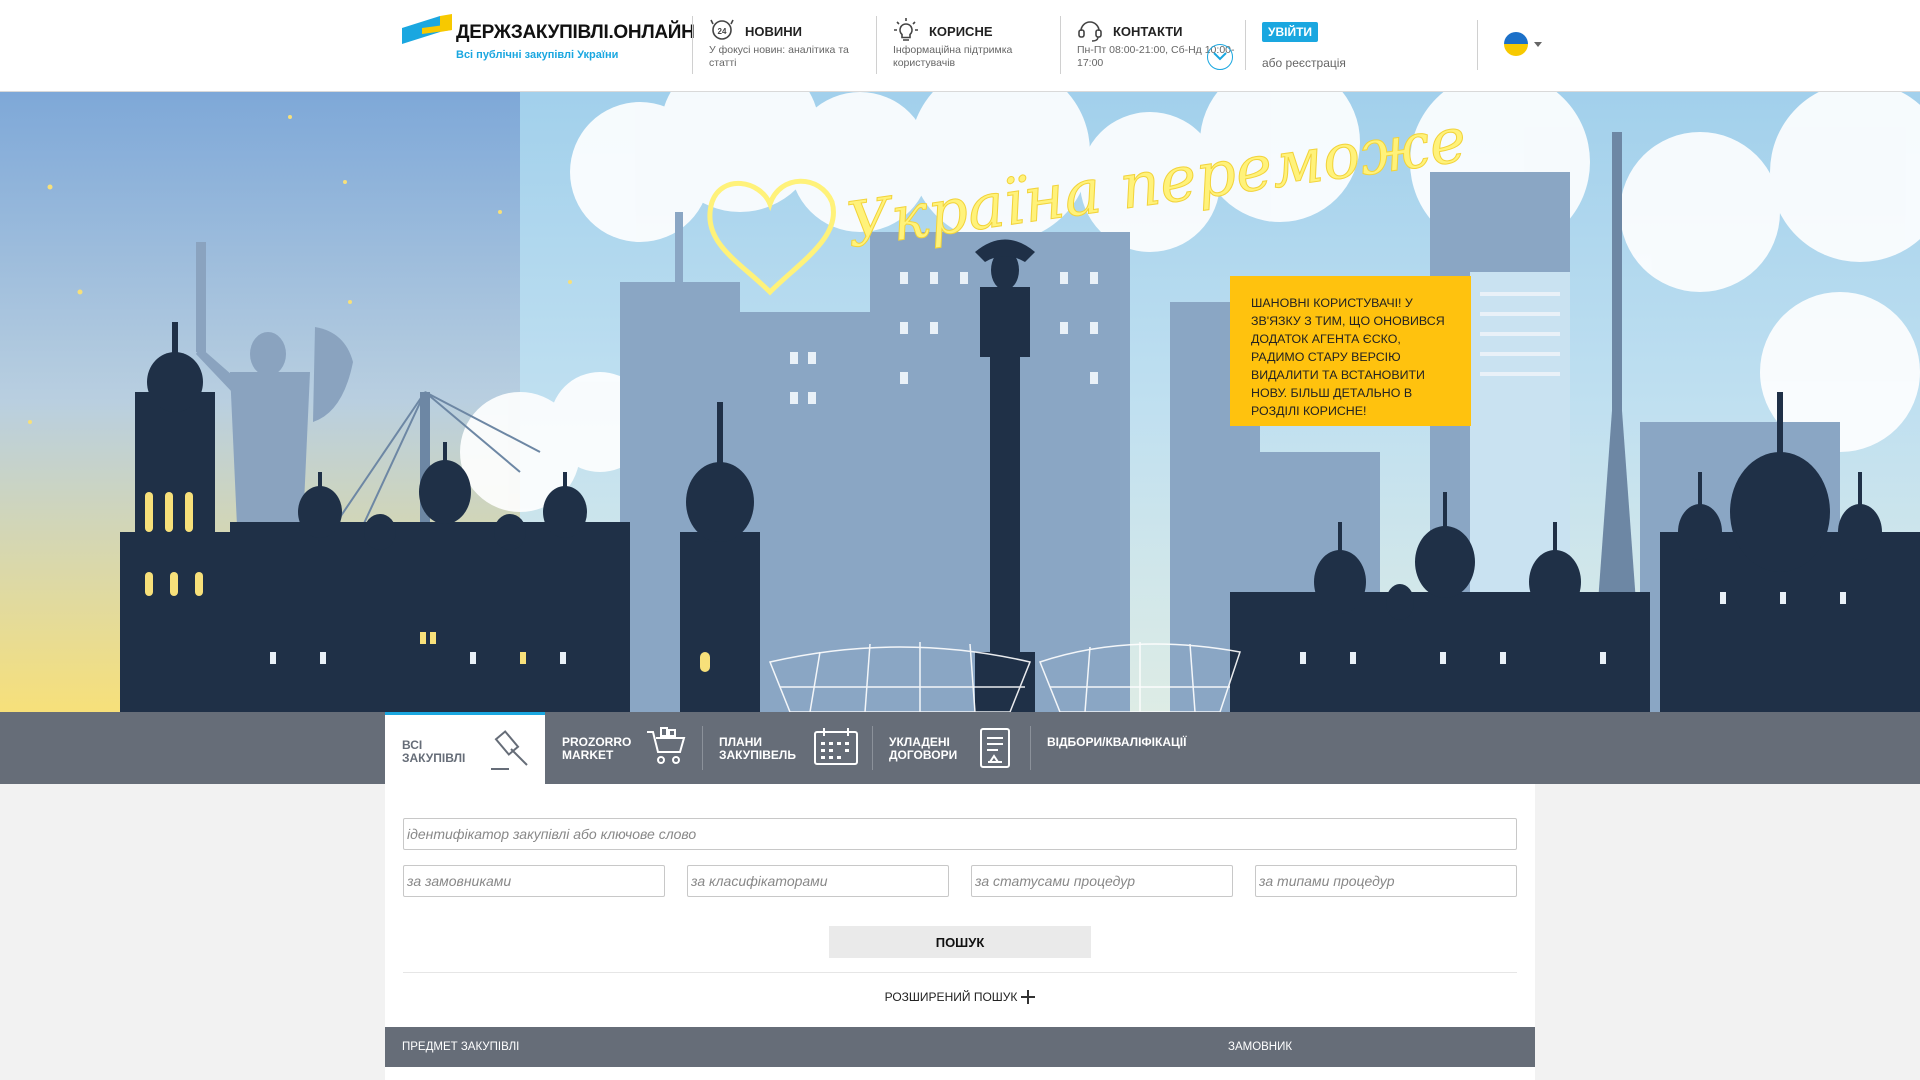 The image size is (1920, 1080). What do you see at coordinates (1538, 44) in the screenshot?
I see `caret-down-icon` at bounding box center [1538, 44].